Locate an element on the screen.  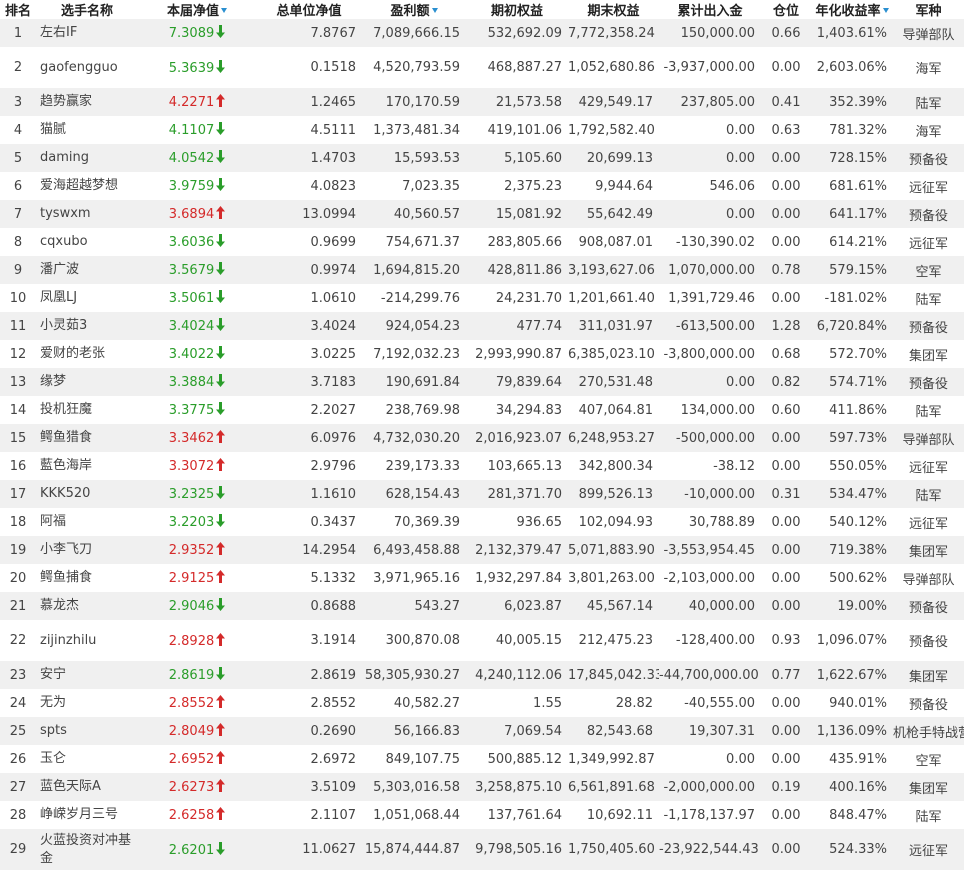
player-name: gaofengguo is located at coordinates (89, 68).